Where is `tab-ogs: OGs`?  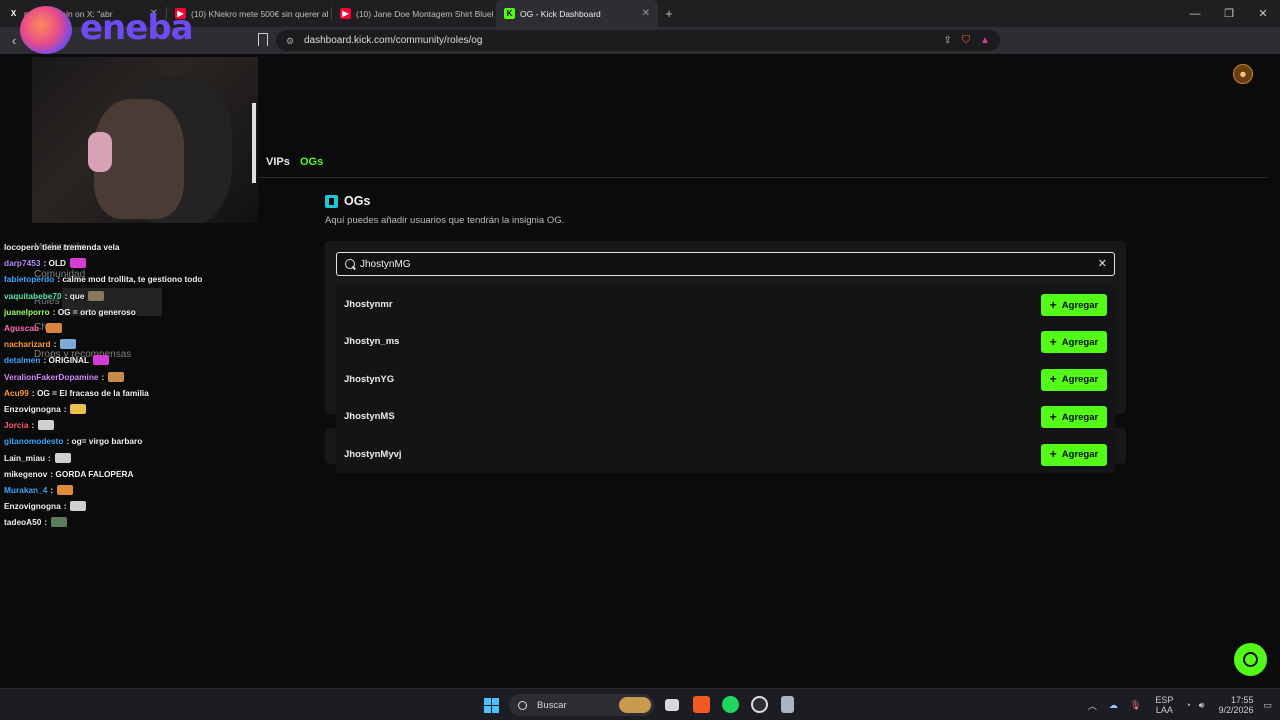 tab-ogs: OGs is located at coordinates (311, 162).